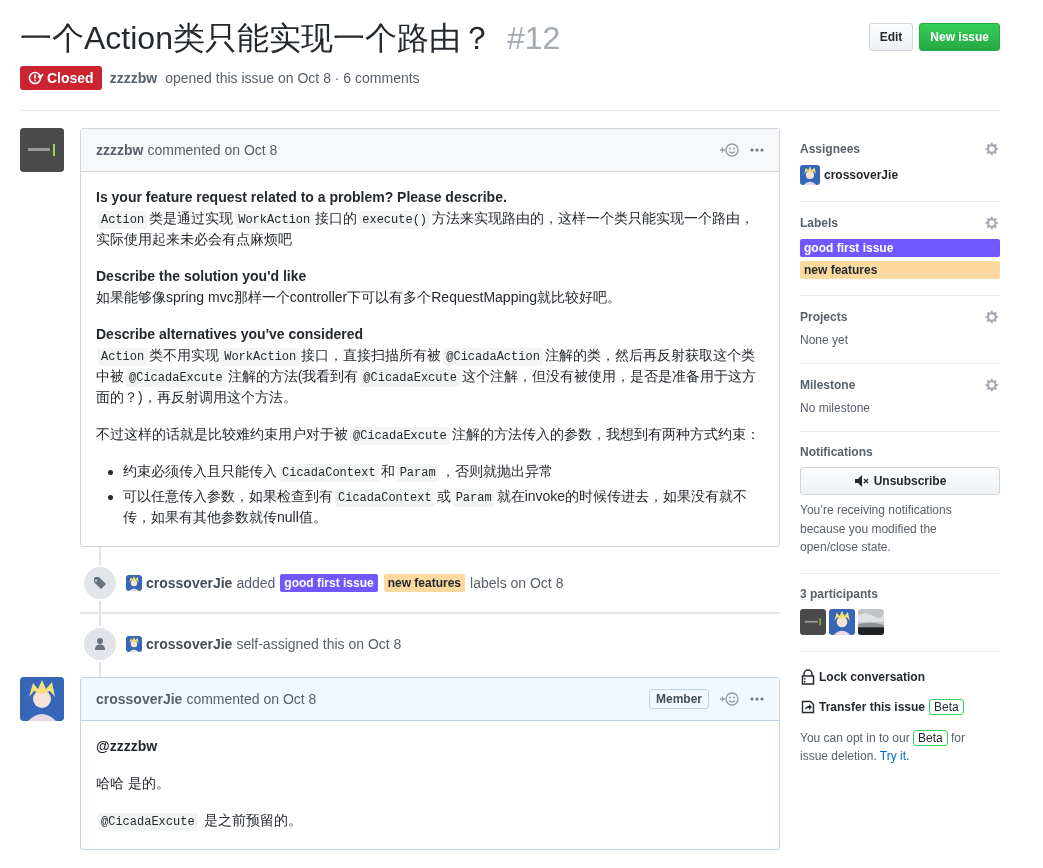 The height and width of the screenshot is (868, 1043). What do you see at coordinates (828, 385) in the screenshot?
I see `section-heading: Milestone` at bounding box center [828, 385].